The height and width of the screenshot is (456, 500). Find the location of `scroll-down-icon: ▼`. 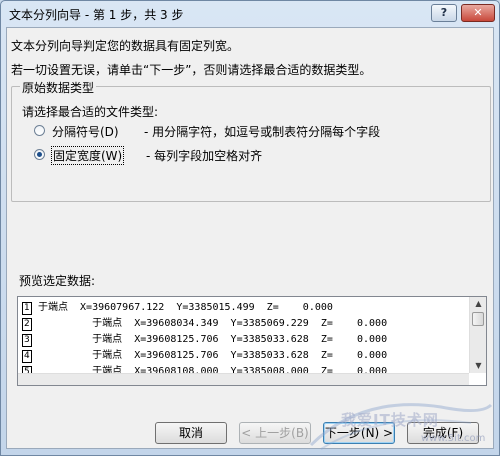

scroll-down-icon: ▼ is located at coordinates (478, 366).